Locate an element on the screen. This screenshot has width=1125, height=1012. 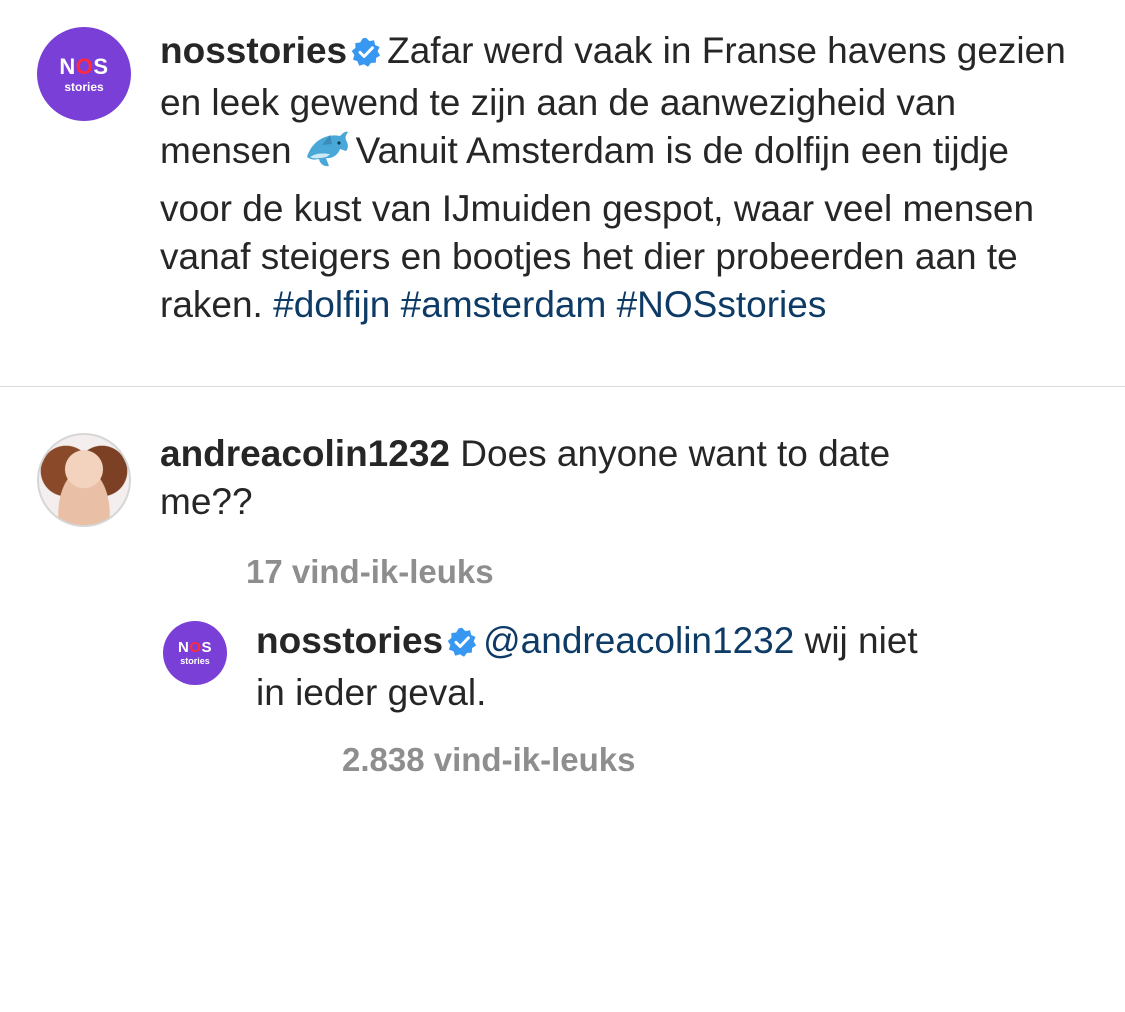
dolphin-icon is located at coordinates (327, 156).